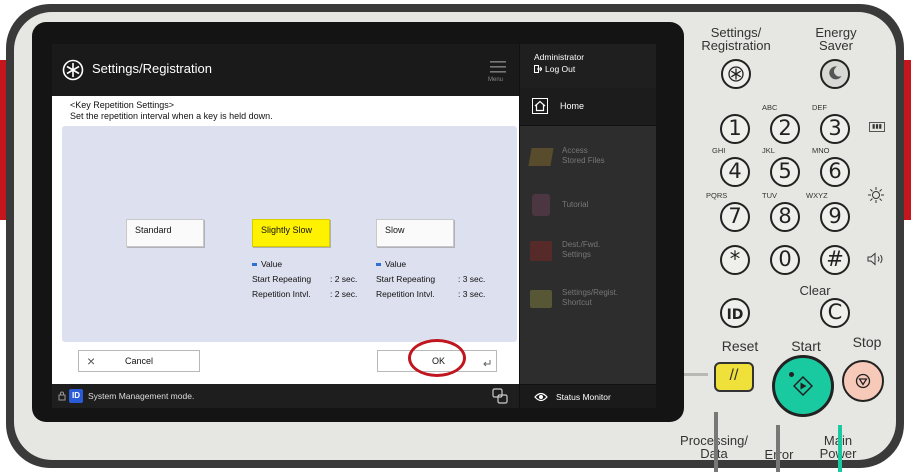 Image resolution: width=911 pixels, height=472 pixels. I want to click on key-0: 0, so click(785, 260).